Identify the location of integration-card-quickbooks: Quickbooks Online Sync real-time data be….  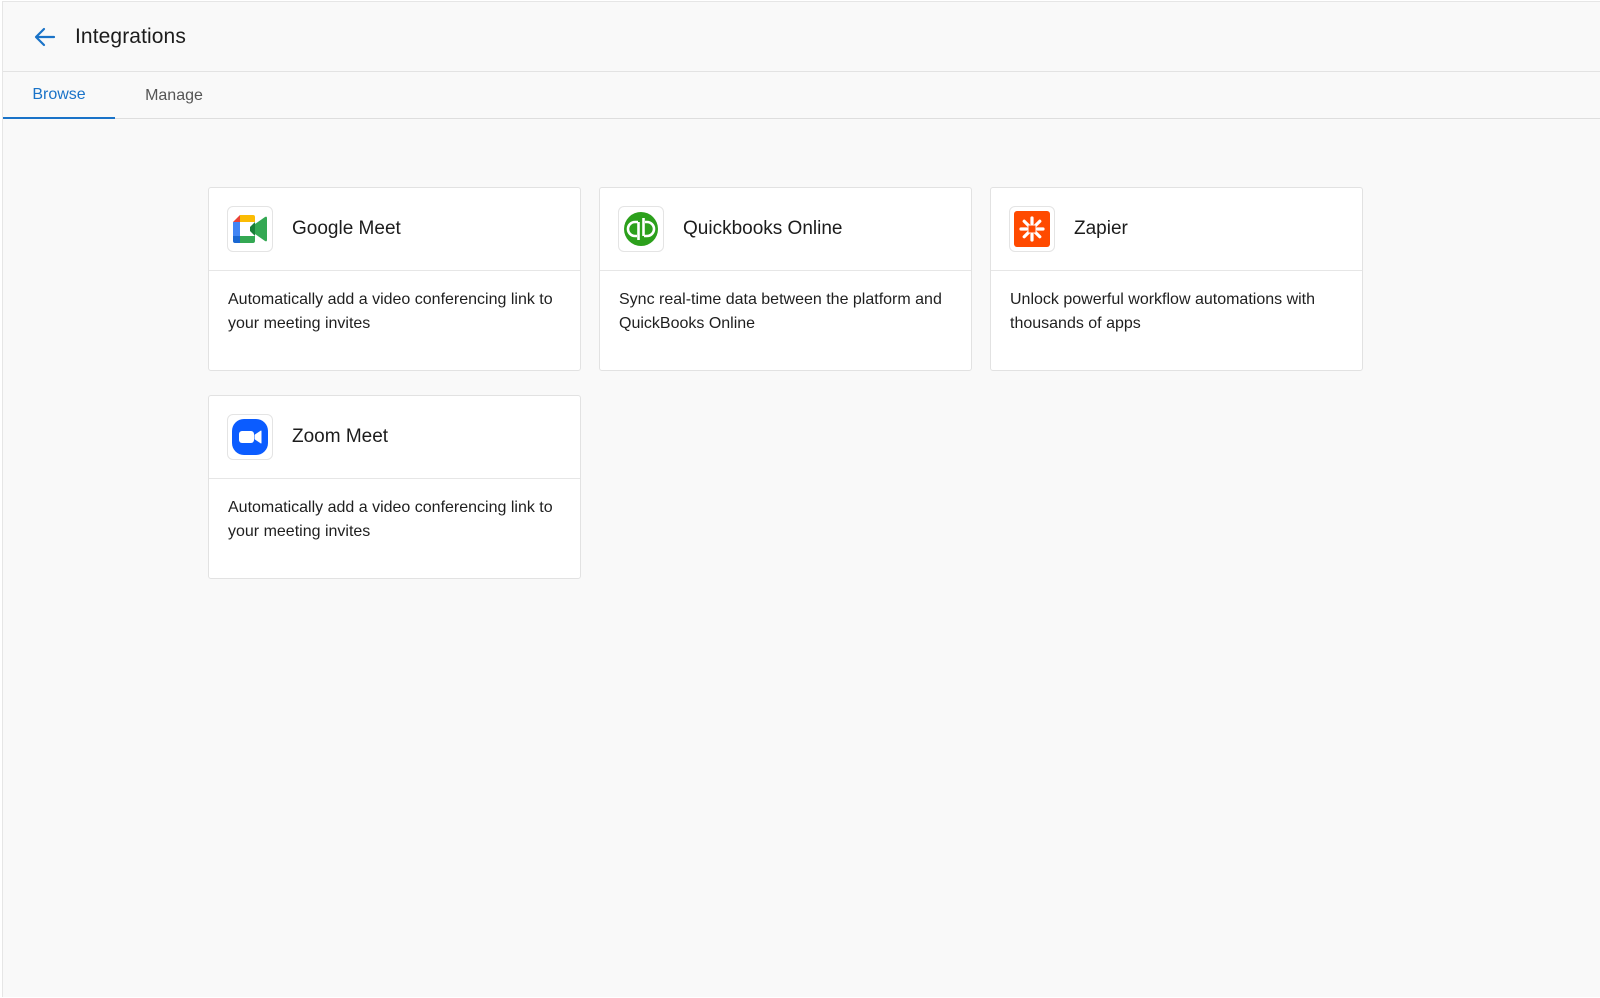
(785, 279).